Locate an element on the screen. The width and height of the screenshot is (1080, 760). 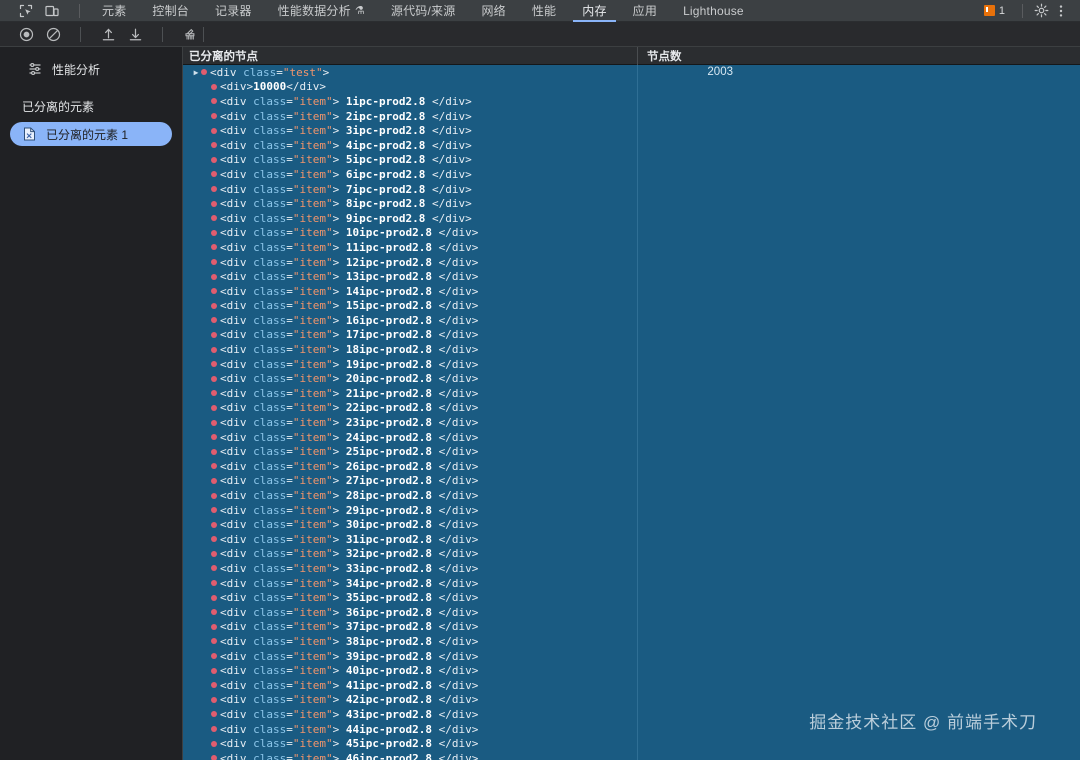
table-row: <div class="item"> 2ipc-prod2.8 </div> is located at coordinates (631, 116).